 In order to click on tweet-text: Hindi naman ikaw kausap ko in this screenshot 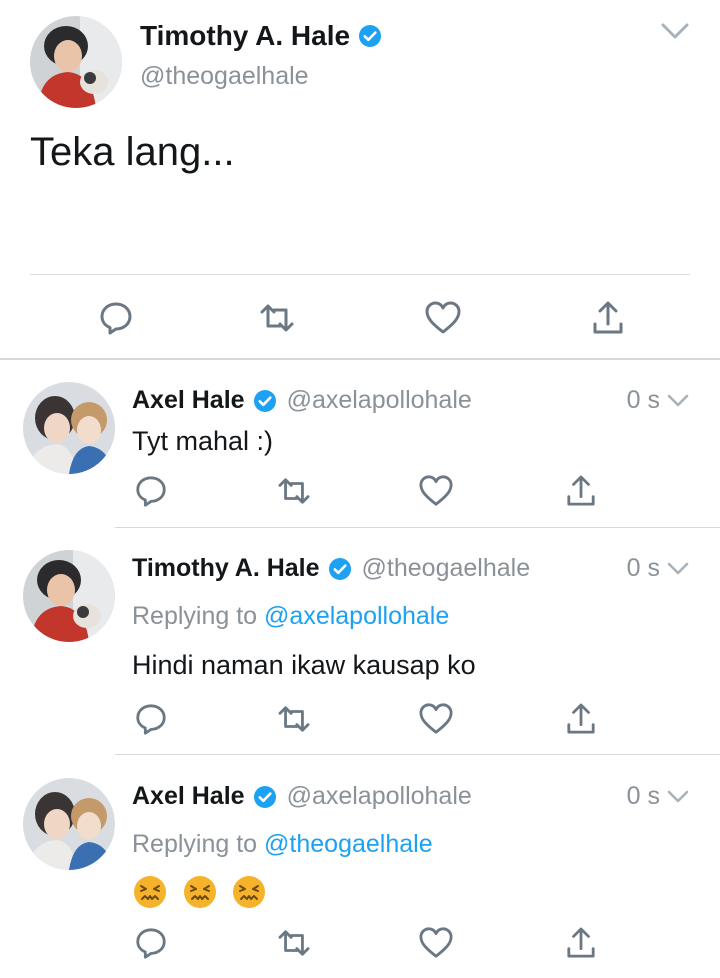, I will do `click(304, 665)`.